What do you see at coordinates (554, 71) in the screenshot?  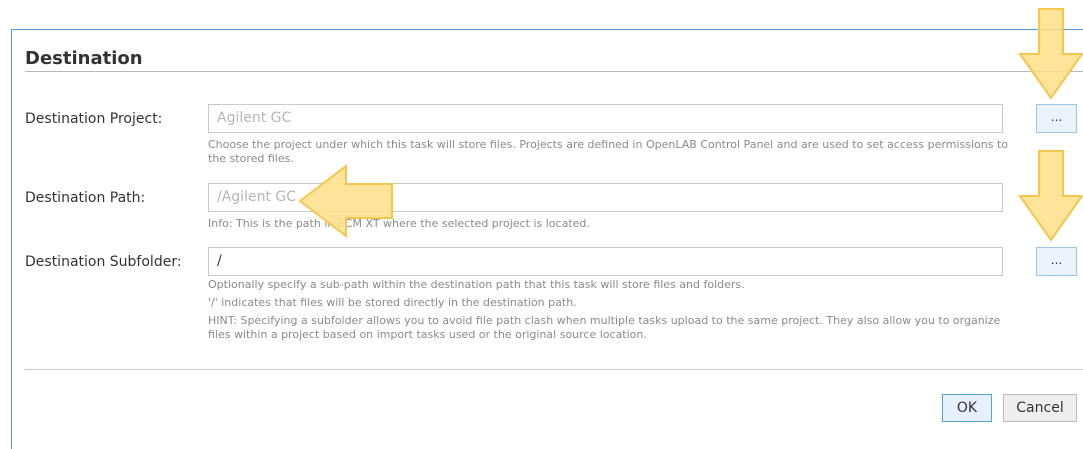 I see `title-divider` at bounding box center [554, 71].